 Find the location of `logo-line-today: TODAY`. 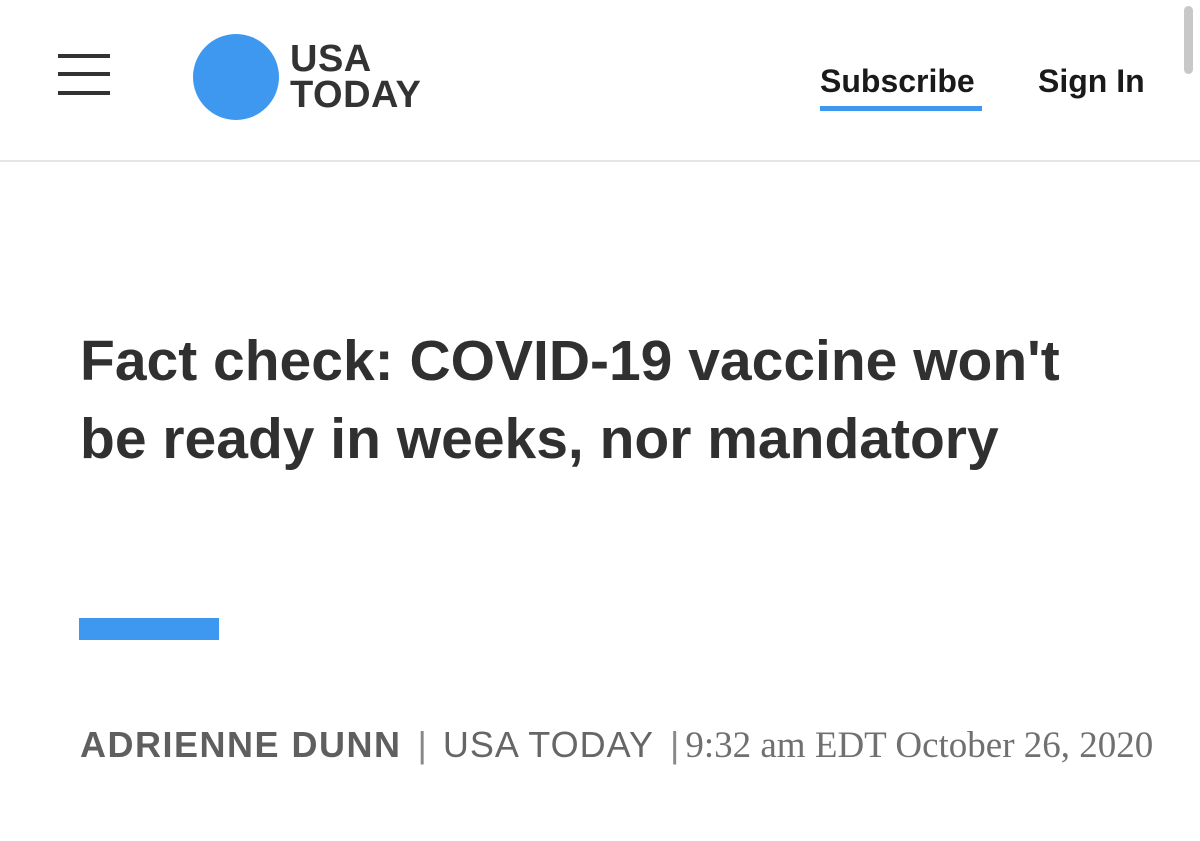

logo-line-today: TODAY is located at coordinates (356, 95).